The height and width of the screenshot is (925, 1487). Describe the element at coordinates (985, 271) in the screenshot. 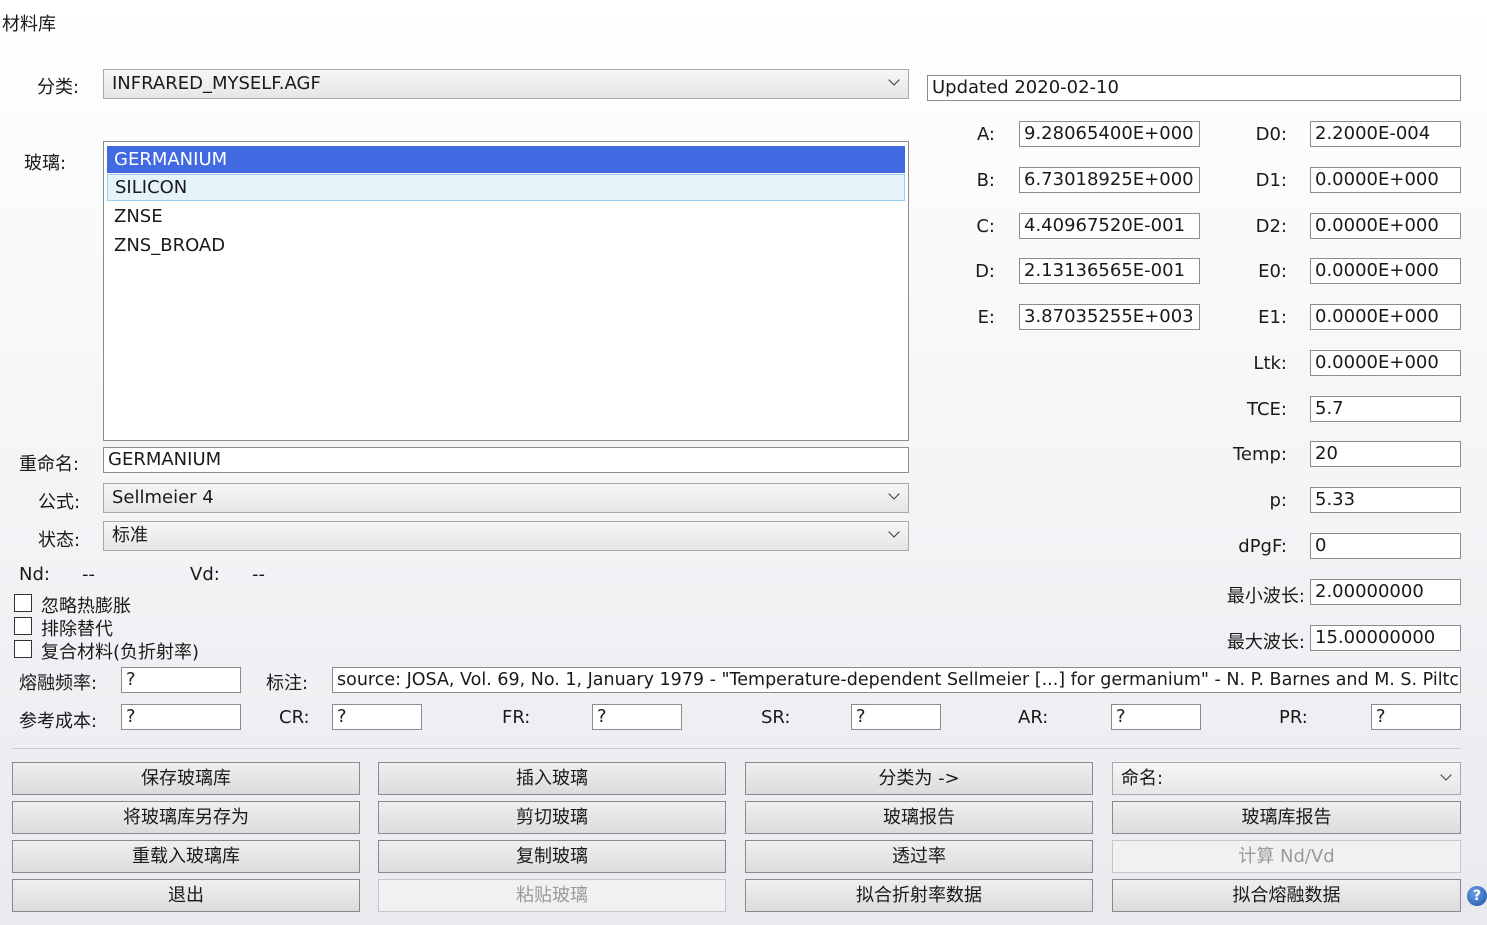

I see `coef-d-label: D:` at that location.